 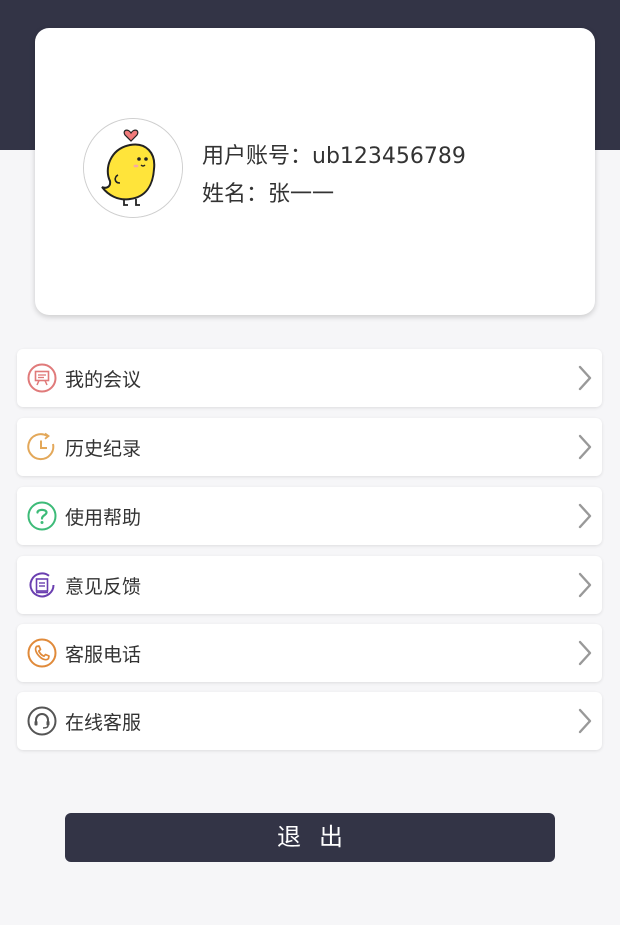 I want to click on meeting-icon, so click(x=42, y=378).